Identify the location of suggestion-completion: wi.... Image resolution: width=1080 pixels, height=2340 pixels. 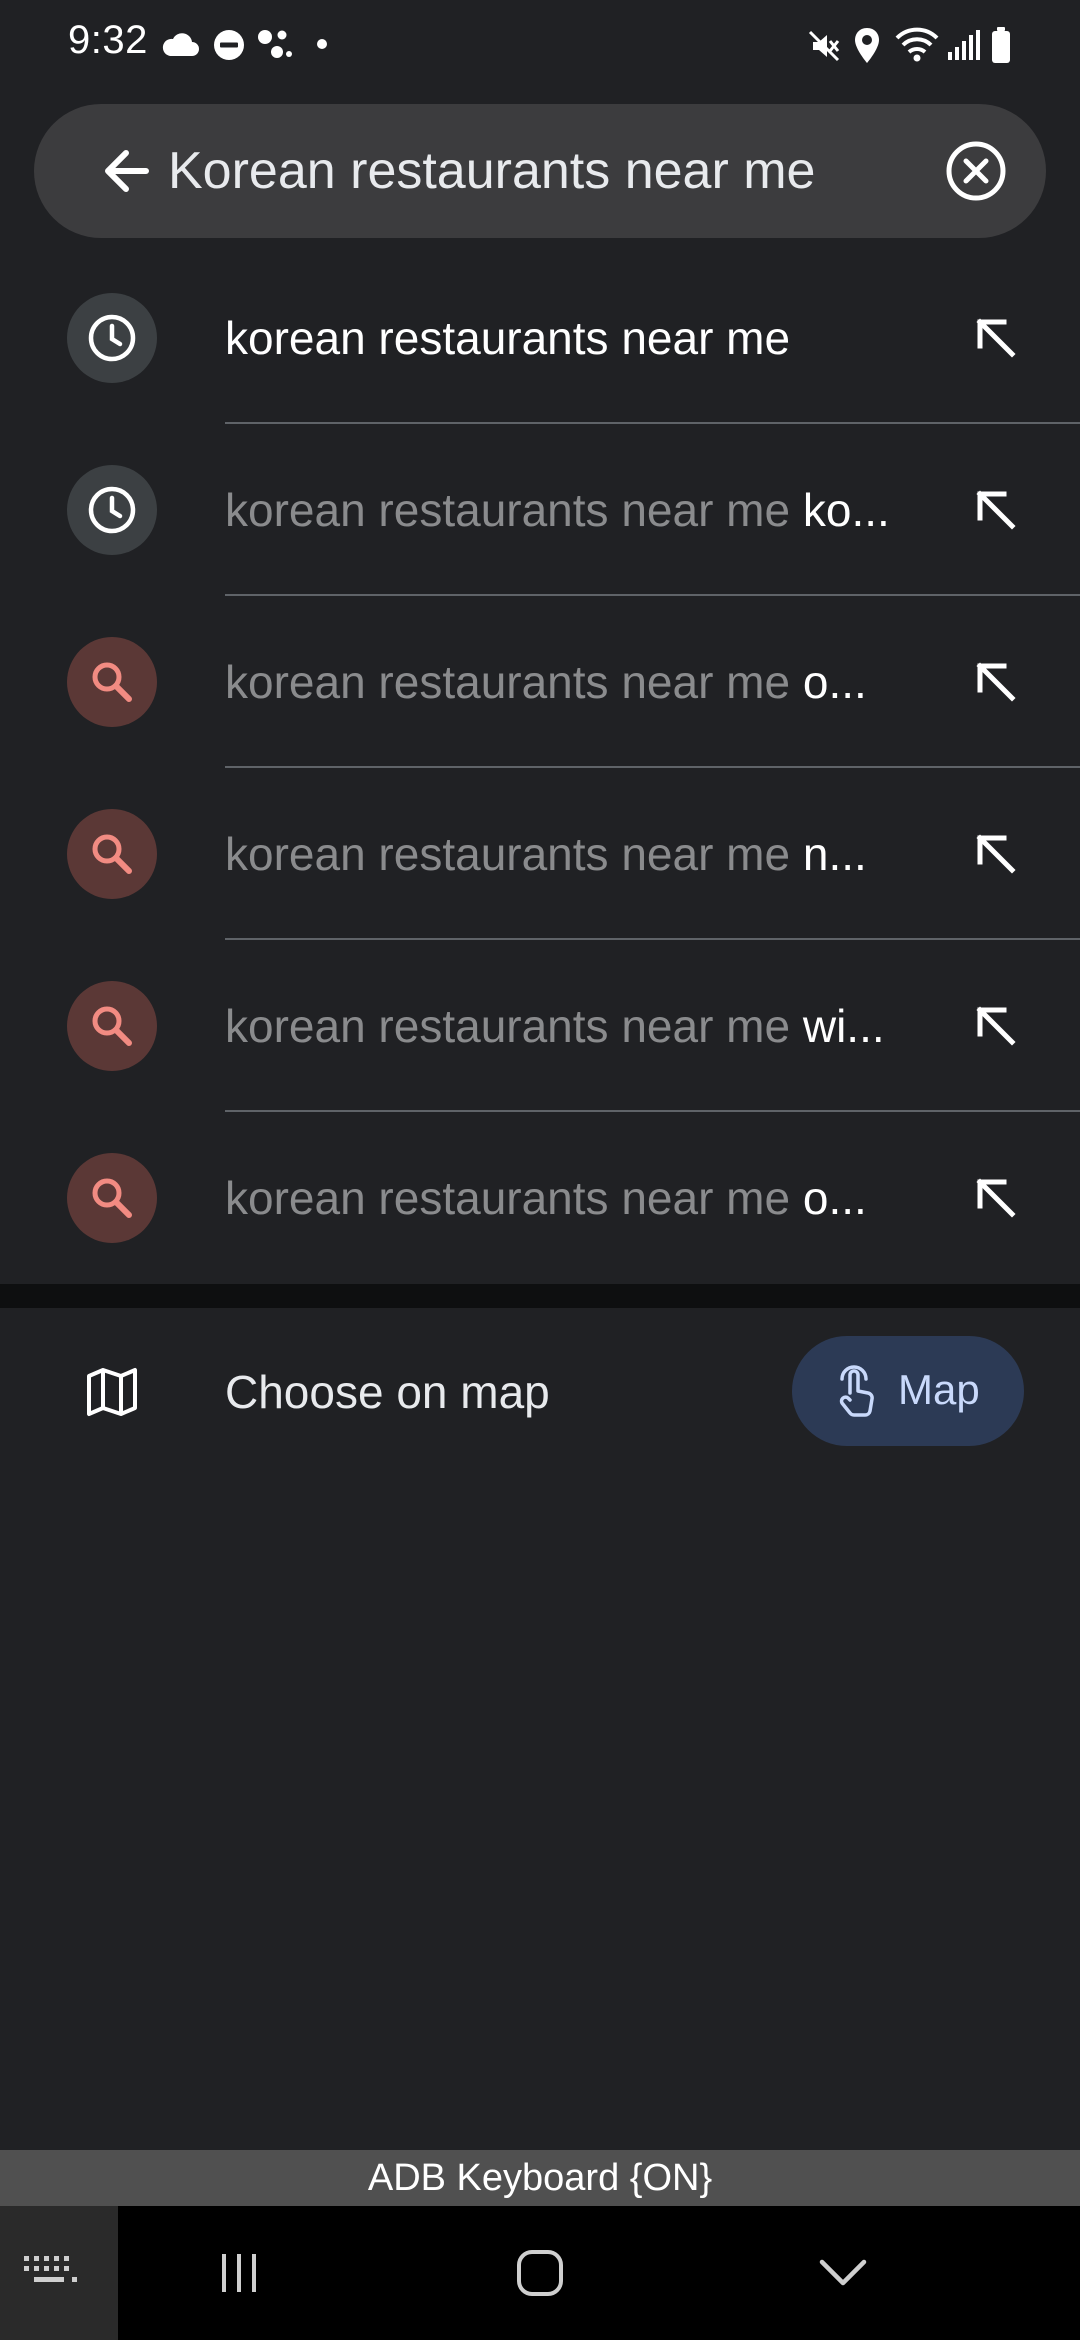
(837, 1026).